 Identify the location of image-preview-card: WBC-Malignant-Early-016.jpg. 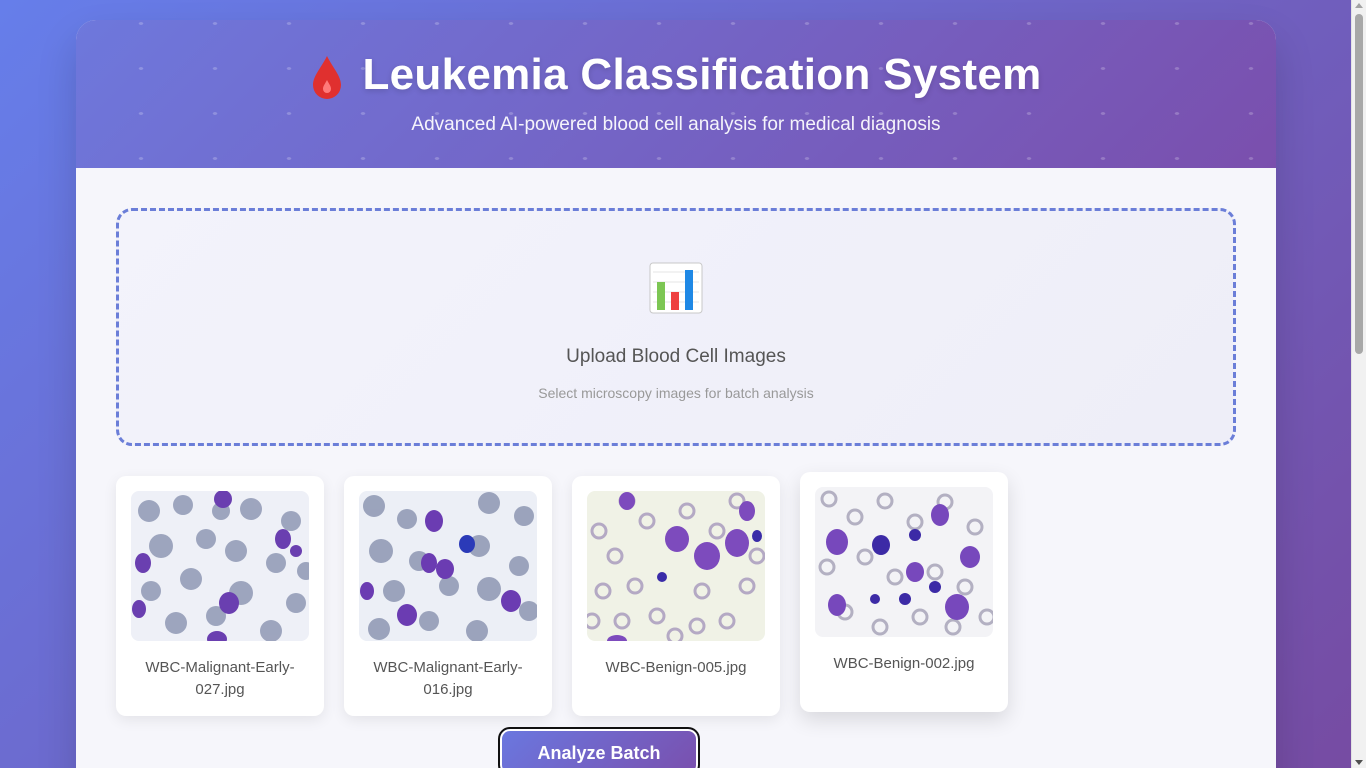
(448, 596).